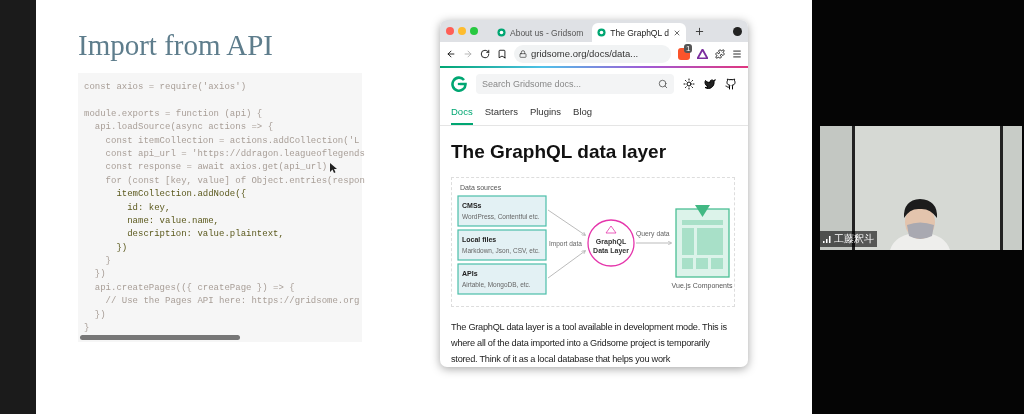 The image size is (1024, 414). I want to click on menu-icon, so click(737, 53).